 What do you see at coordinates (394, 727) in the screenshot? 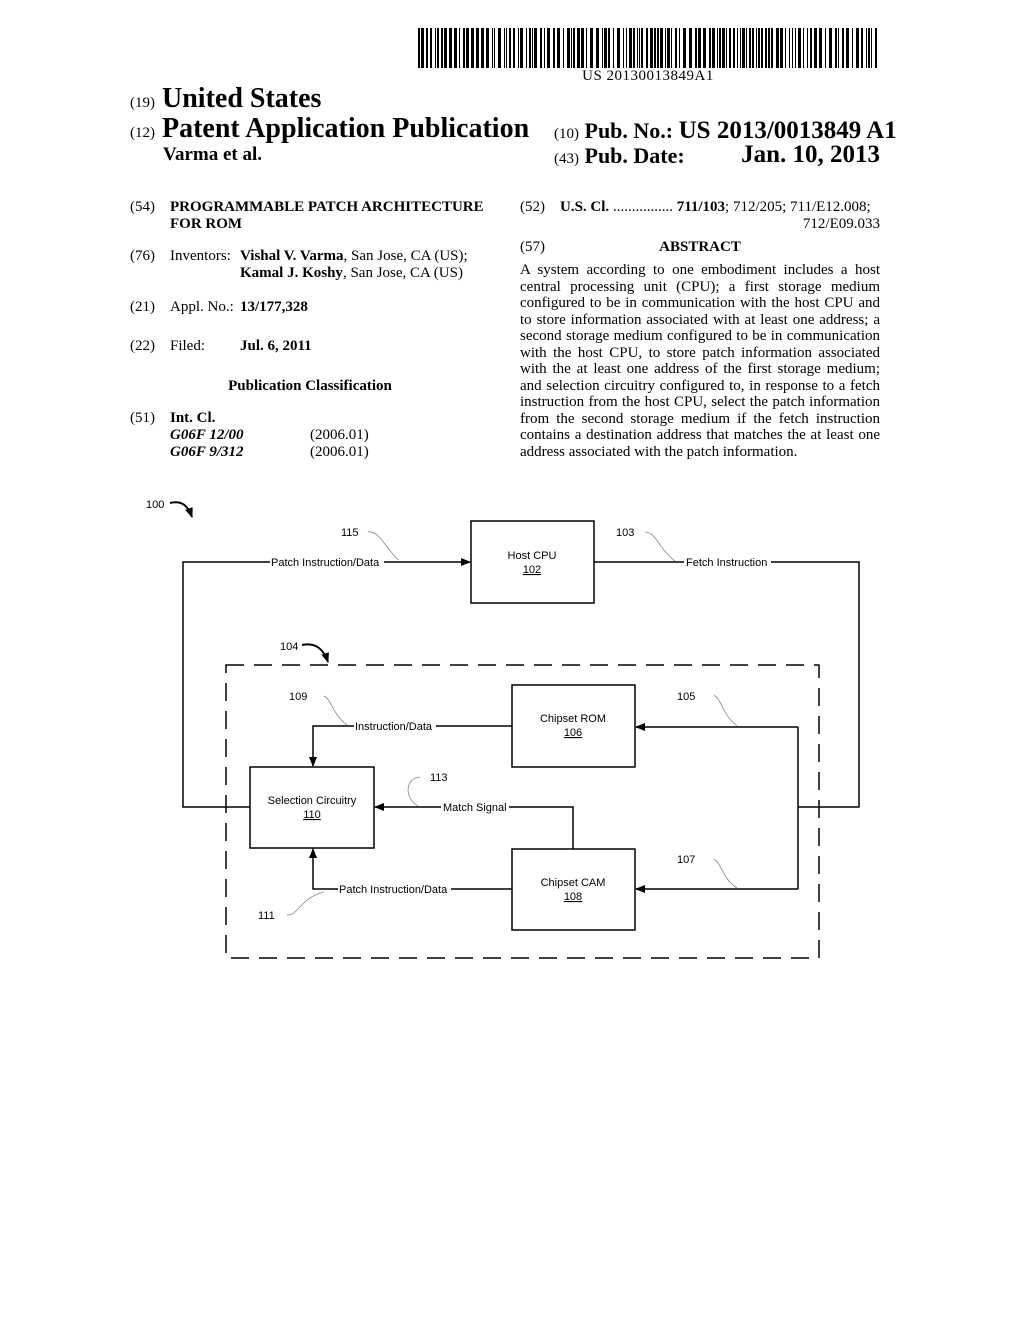
I see `rom-out-label: Instruction/Data` at bounding box center [394, 727].